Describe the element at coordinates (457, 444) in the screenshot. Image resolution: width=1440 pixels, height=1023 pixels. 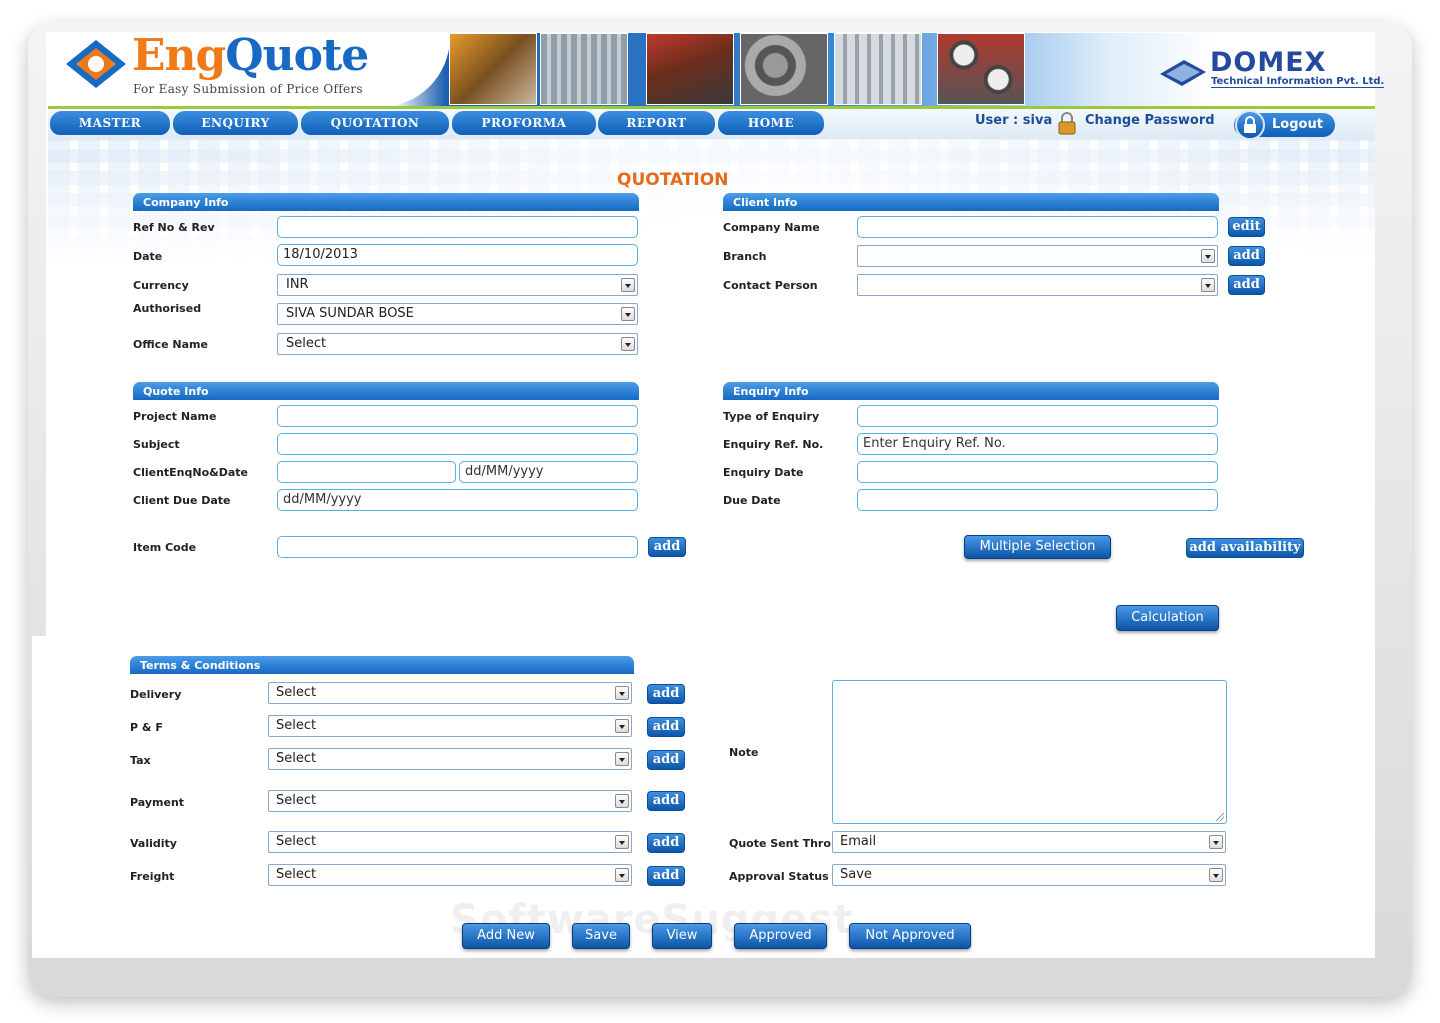
I see `subject-input` at that location.